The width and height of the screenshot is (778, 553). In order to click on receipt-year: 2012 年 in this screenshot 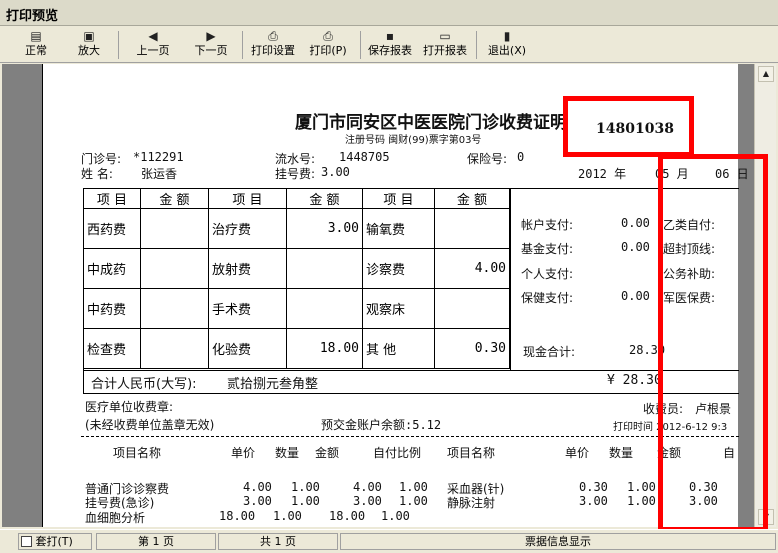, I will do `click(602, 174)`.